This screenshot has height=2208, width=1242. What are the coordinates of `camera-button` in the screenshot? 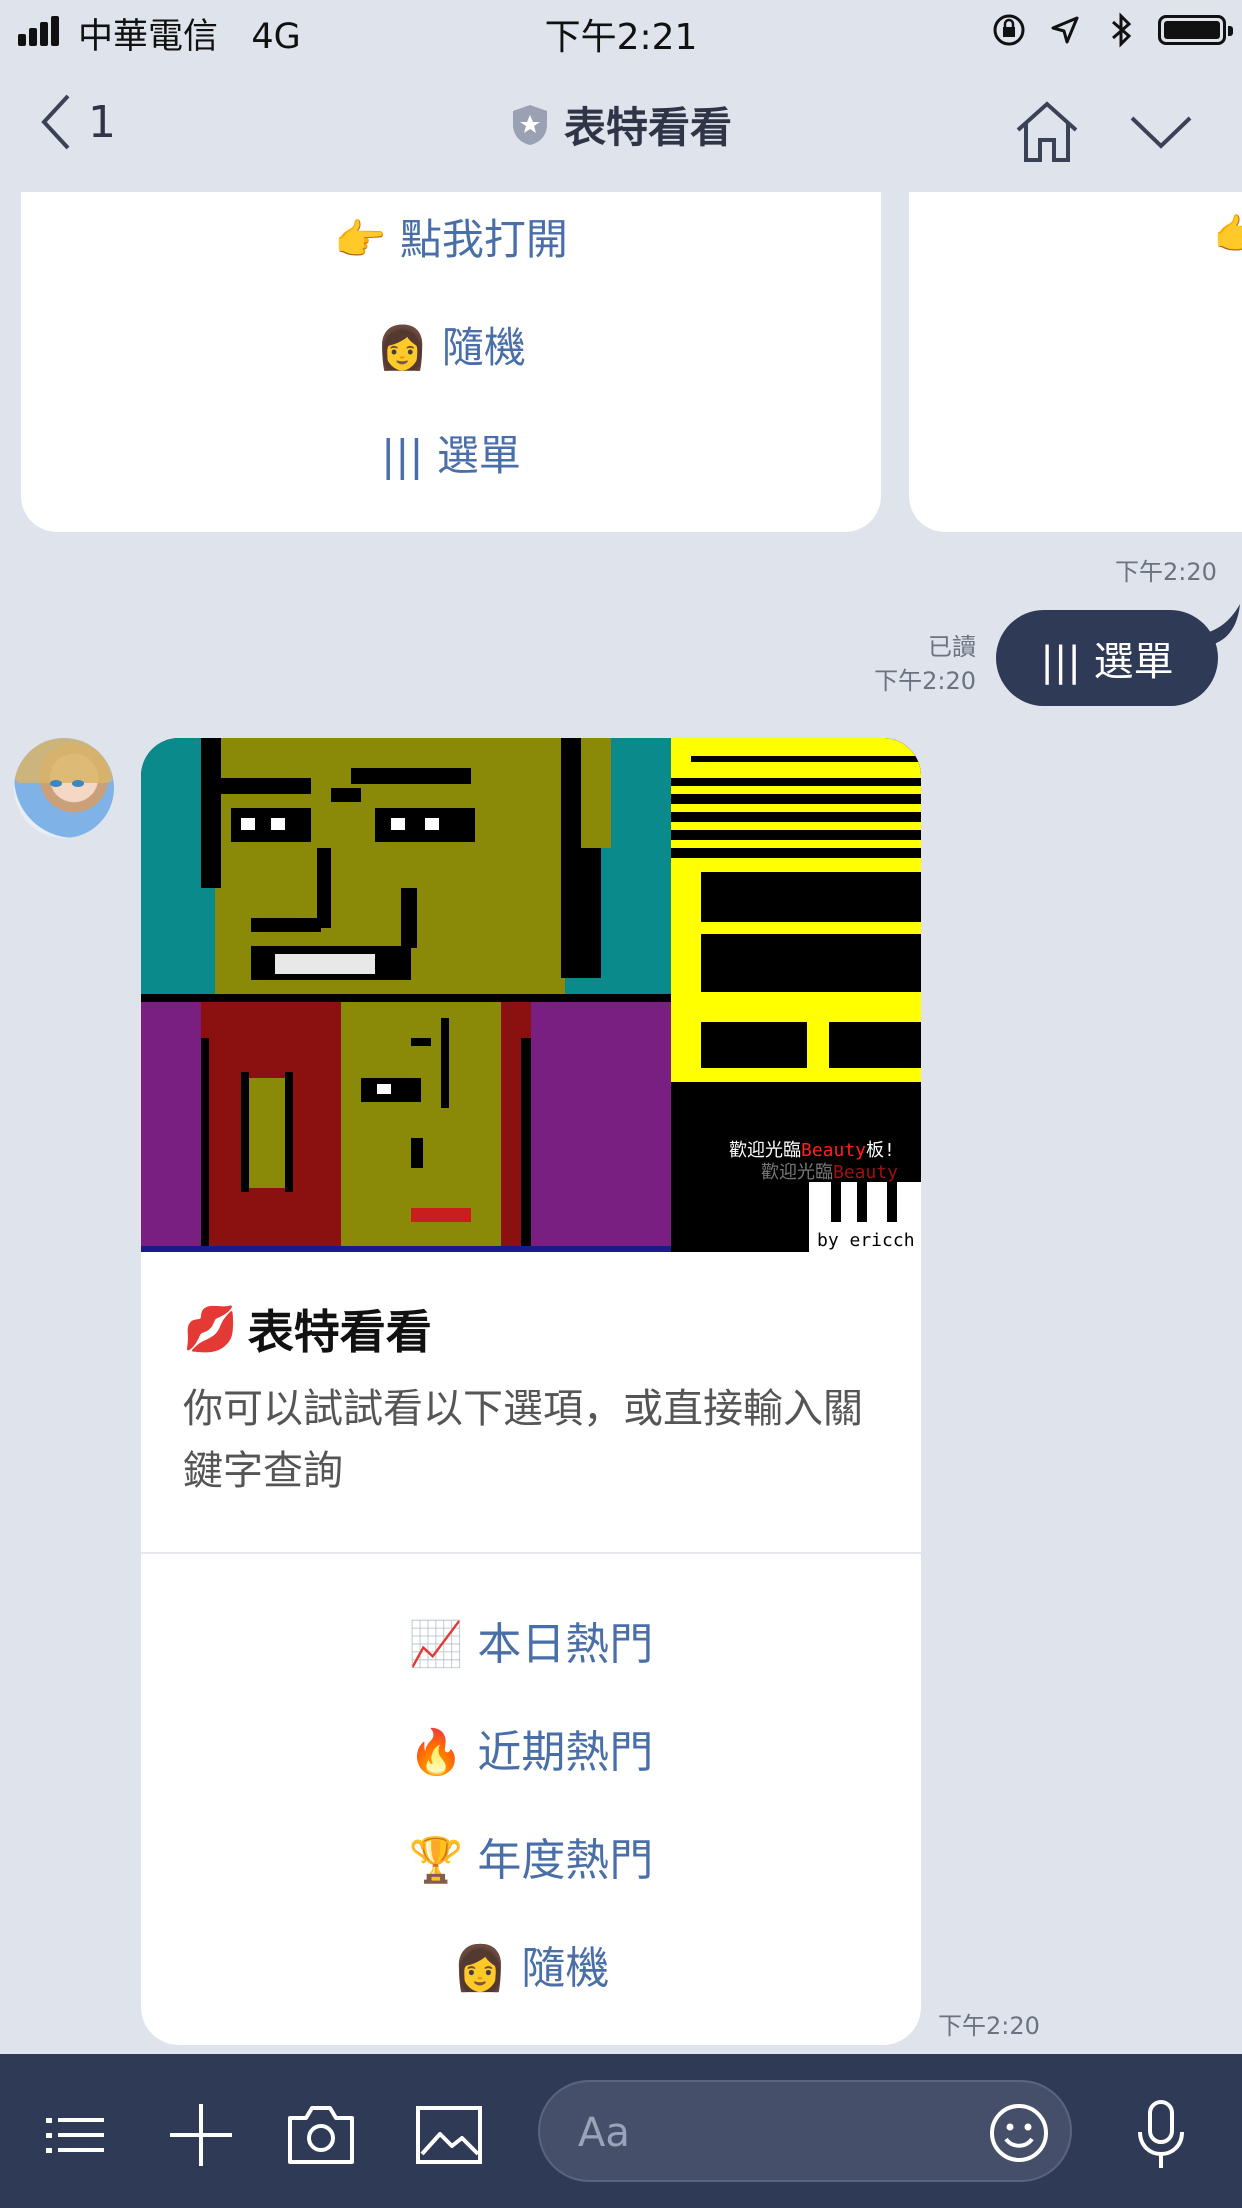 It's located at (321, 2135).